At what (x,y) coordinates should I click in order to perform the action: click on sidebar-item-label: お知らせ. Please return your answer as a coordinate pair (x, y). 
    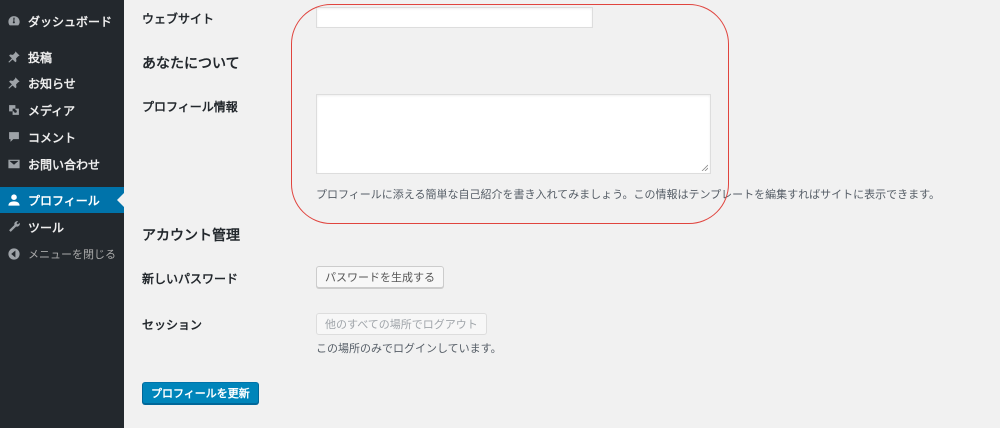
    Looking at the image, I should click on (52, 83).